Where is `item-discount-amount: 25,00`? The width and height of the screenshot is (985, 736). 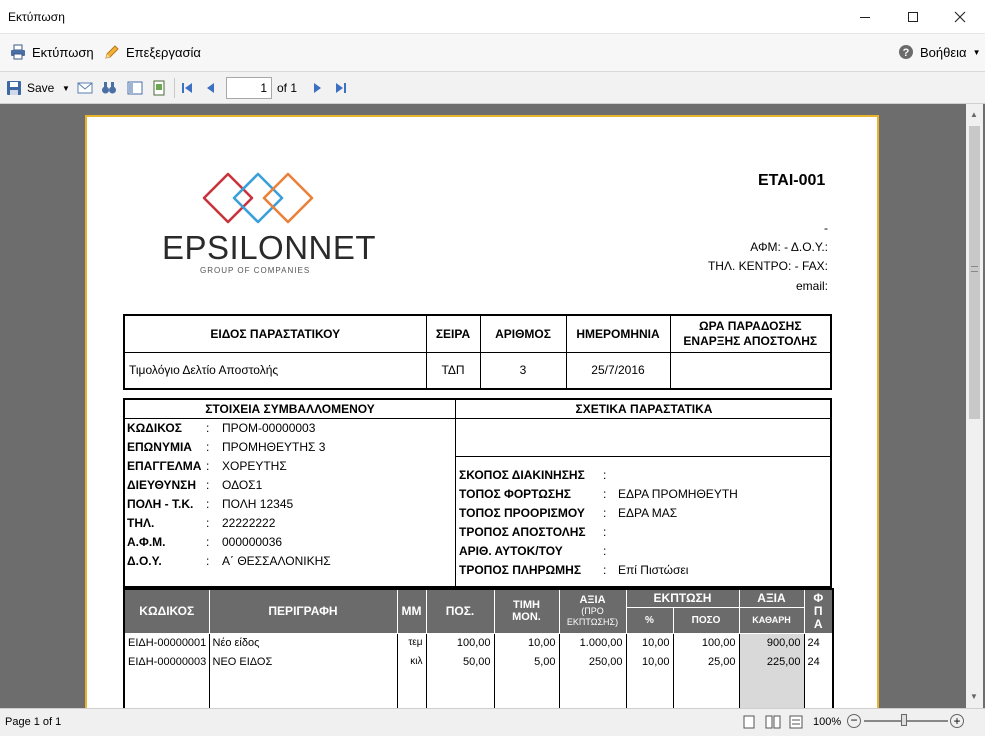
item-discount-amount: 25,00 is located at coordinates (706, 661).